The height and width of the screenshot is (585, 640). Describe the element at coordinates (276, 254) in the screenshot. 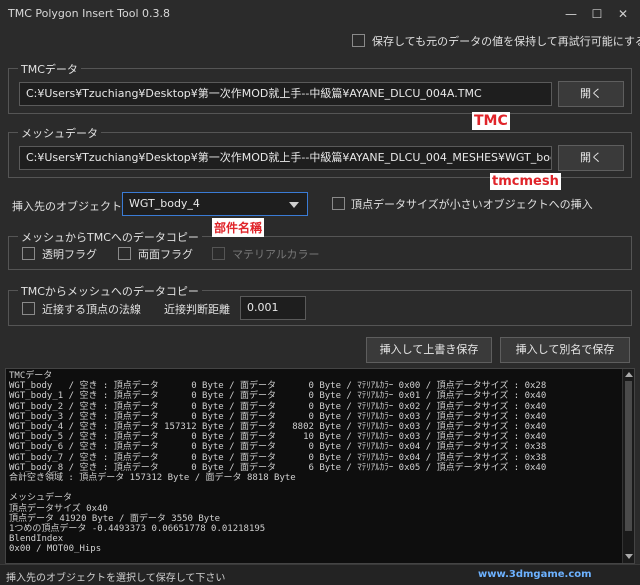

I see `material-color-label: マテリアルカラー` at that location.